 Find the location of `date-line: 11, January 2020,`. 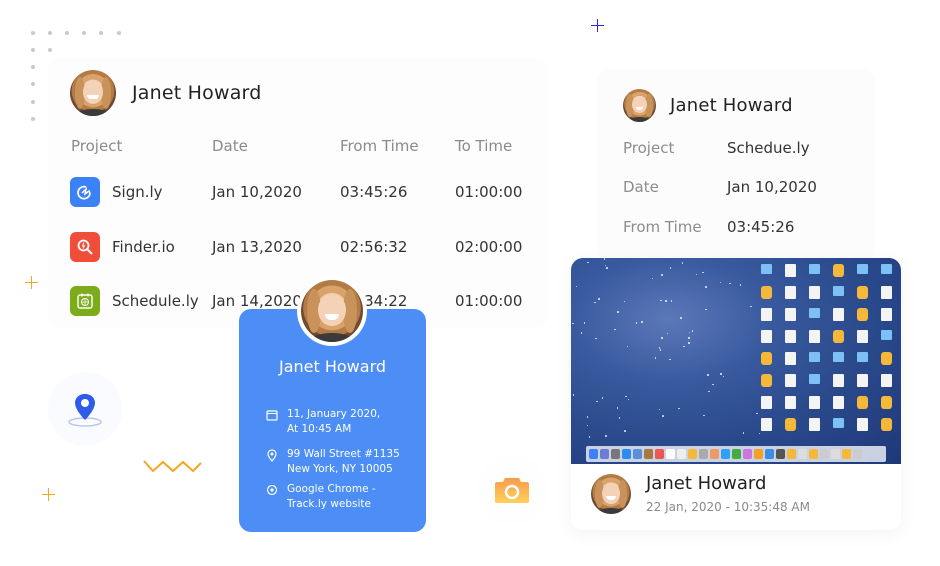

date-line: 11, January 2020, is located at coordinates (334, 414).